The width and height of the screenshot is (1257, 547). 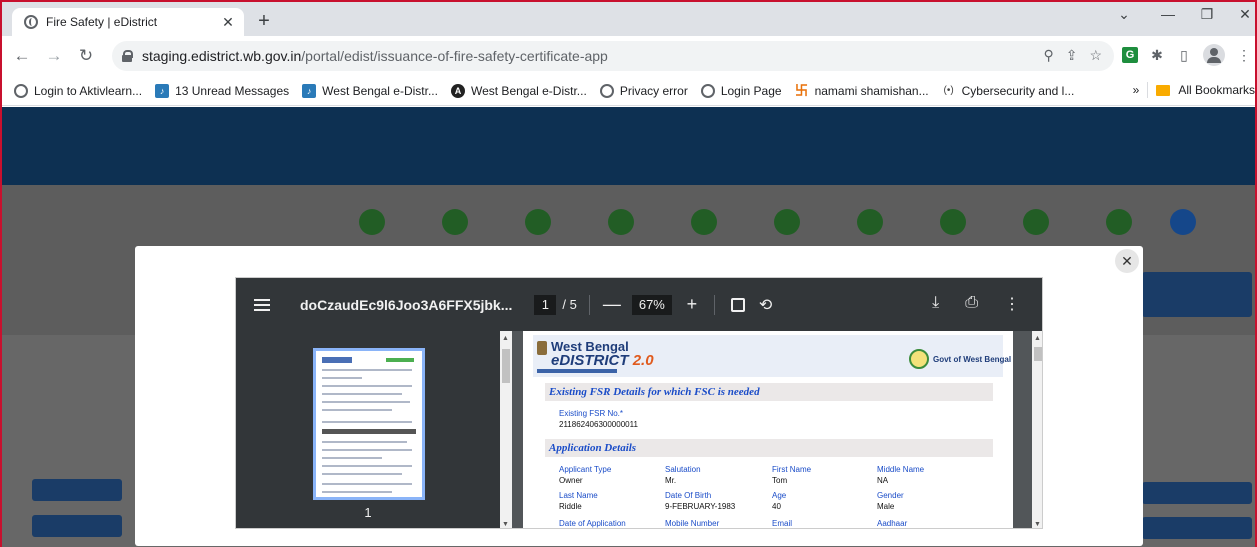 I want to click on close-tab-icon: ✕, so click(x=228, y=22).